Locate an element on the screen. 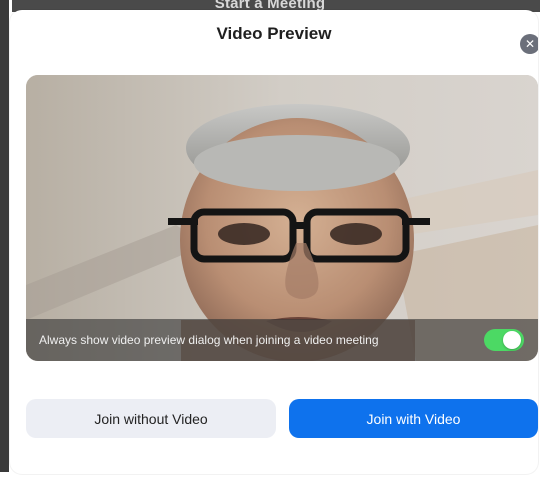 This screenshot has width=540, height=477. always-show-preview-toggle is located at coordinates (504, 340).